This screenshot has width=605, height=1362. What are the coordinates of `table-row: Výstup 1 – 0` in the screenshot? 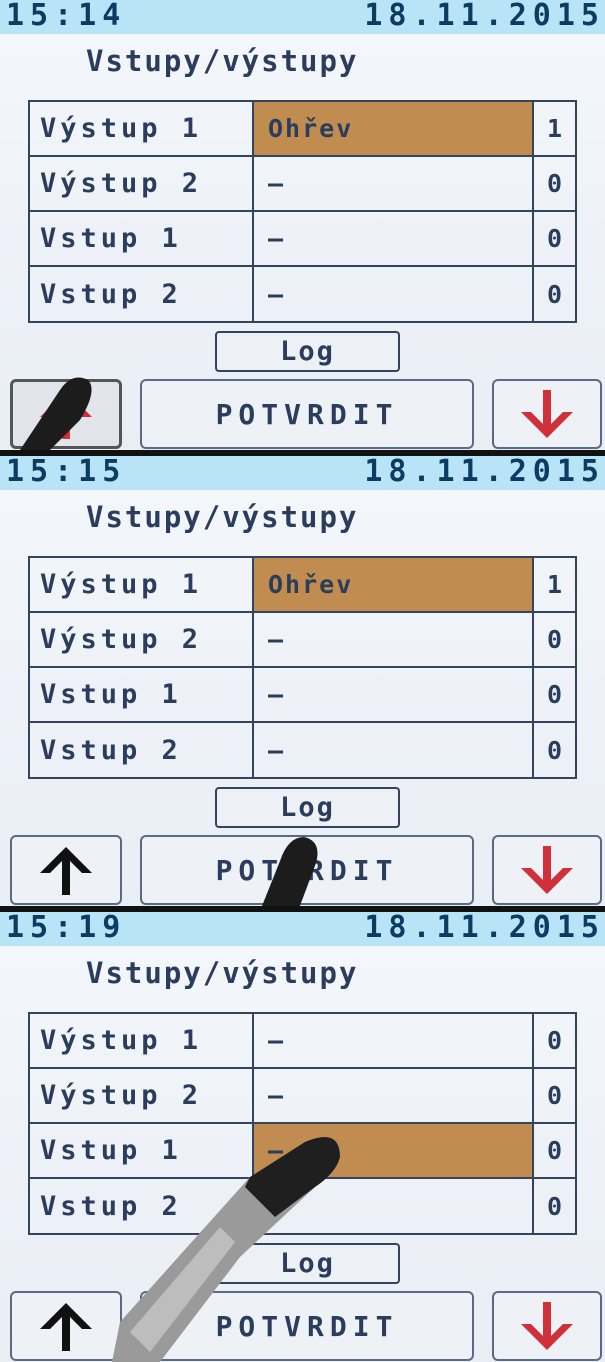 It's located at (302, 1041).